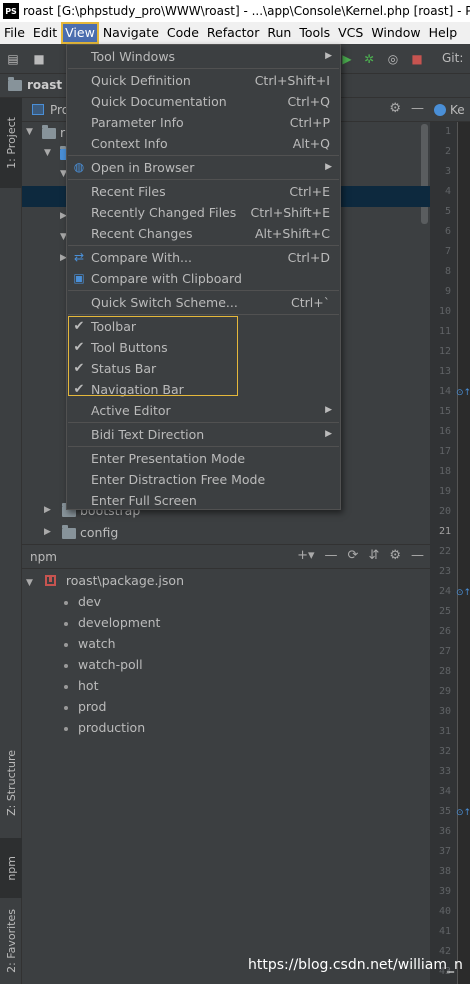 The height and width of the screenshot is (984, 470). Describe the element at coordinates (443, 33) in the screenshot. I see `menu-help: Help` at that location.